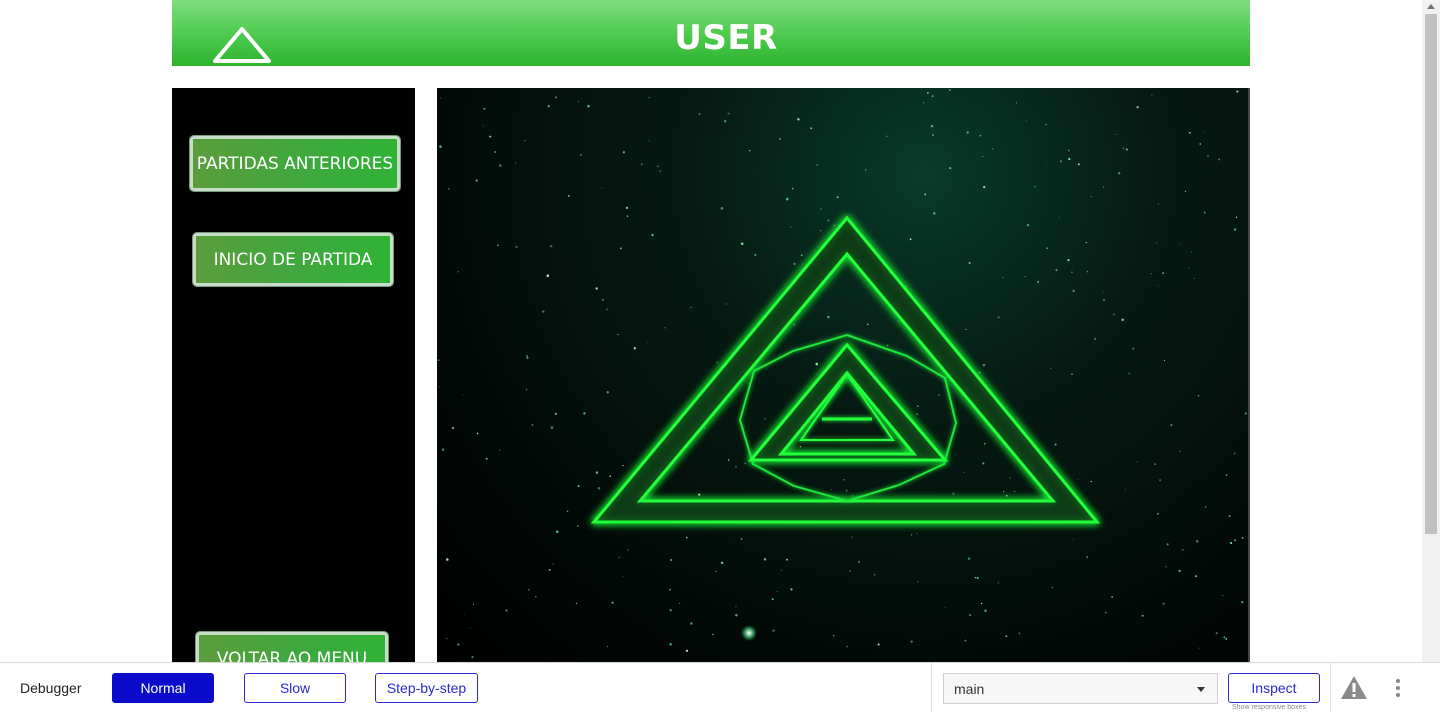 The image size is (1440, 712). What do you see at coordinates (1080, 688) in the screenshot?
I see `screen-select: main` at bounding box center [1080, 688].